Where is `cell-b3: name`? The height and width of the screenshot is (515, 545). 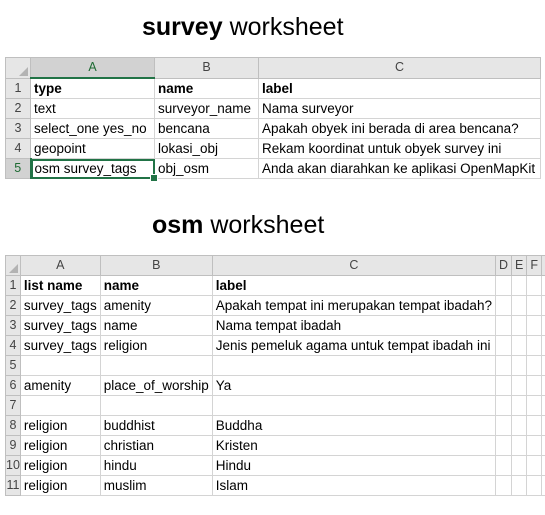
cell-b3: name is located at coordinates (156, 325).